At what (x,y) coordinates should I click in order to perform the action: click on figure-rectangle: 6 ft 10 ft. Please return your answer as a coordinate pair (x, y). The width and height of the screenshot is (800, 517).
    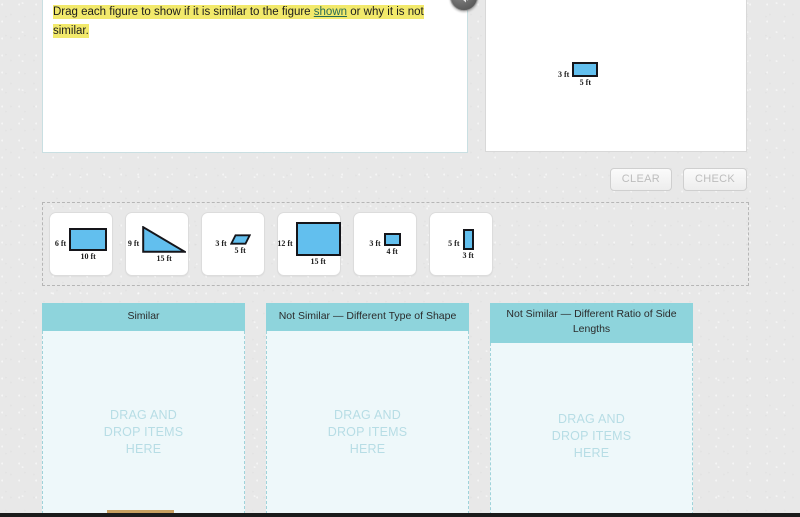
    Looking at the image, I should click on (81, 244).